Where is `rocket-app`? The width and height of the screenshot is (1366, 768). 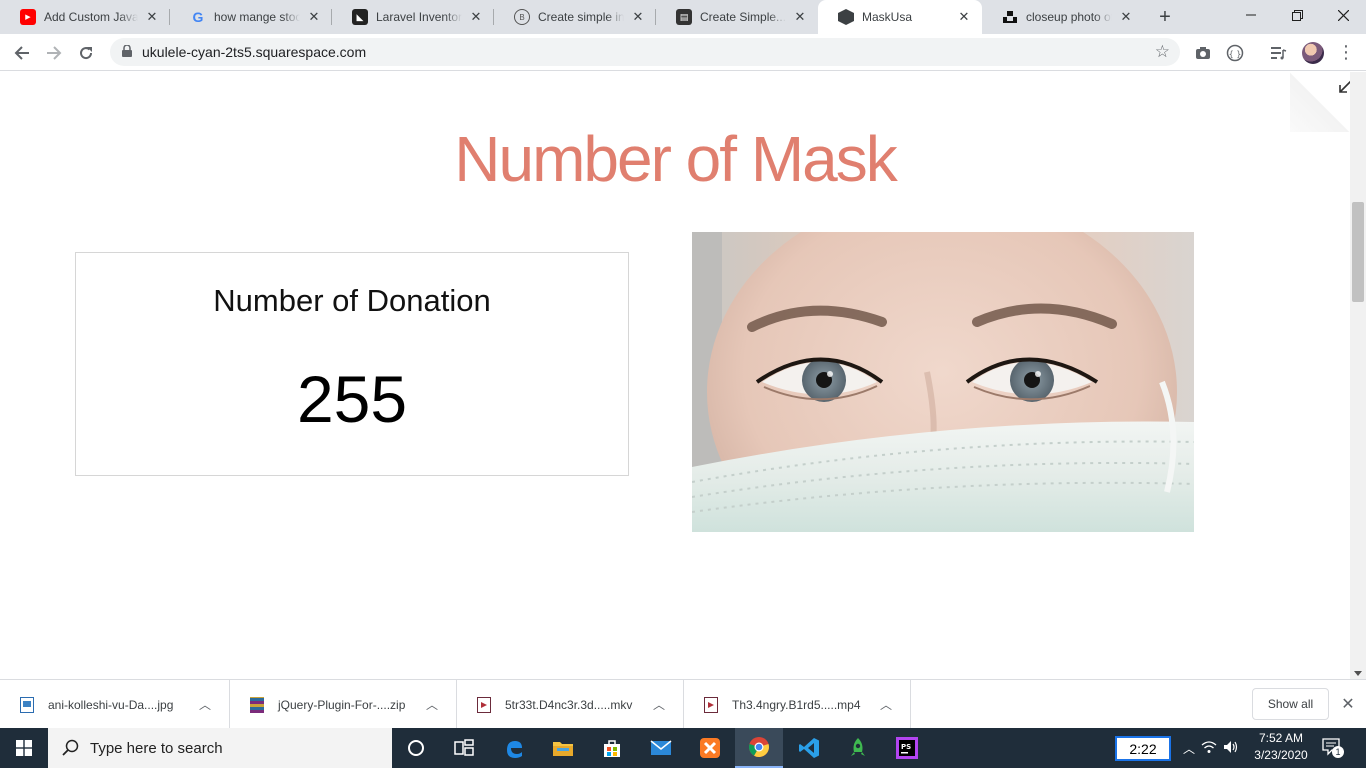 rocket-app is located at coordinates (858, 748).